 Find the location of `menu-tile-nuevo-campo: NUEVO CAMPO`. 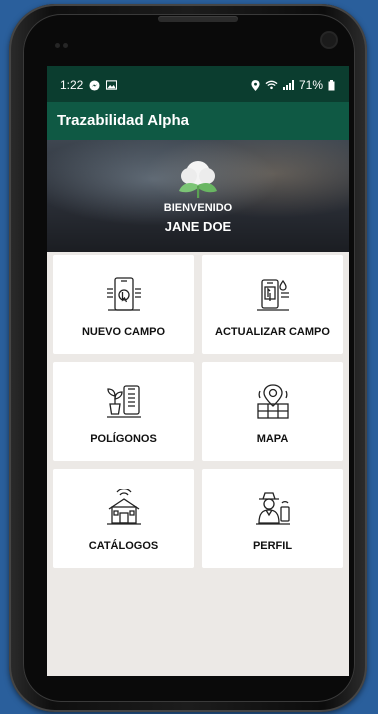

menu-tile-nuevo-campo: NUEVO CAMPO is located at coordinates (123, 304).